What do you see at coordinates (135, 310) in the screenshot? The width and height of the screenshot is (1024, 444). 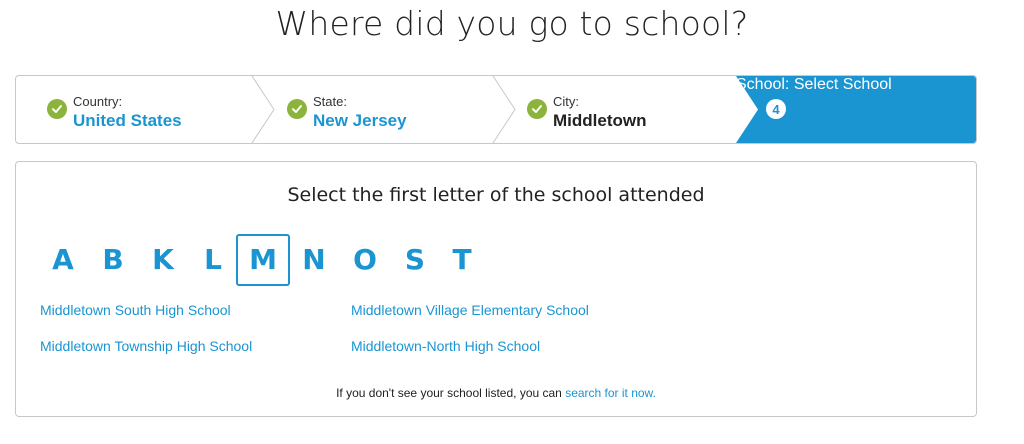 I see `school-link: Middletown South High School` at bounding box center [135, 310].